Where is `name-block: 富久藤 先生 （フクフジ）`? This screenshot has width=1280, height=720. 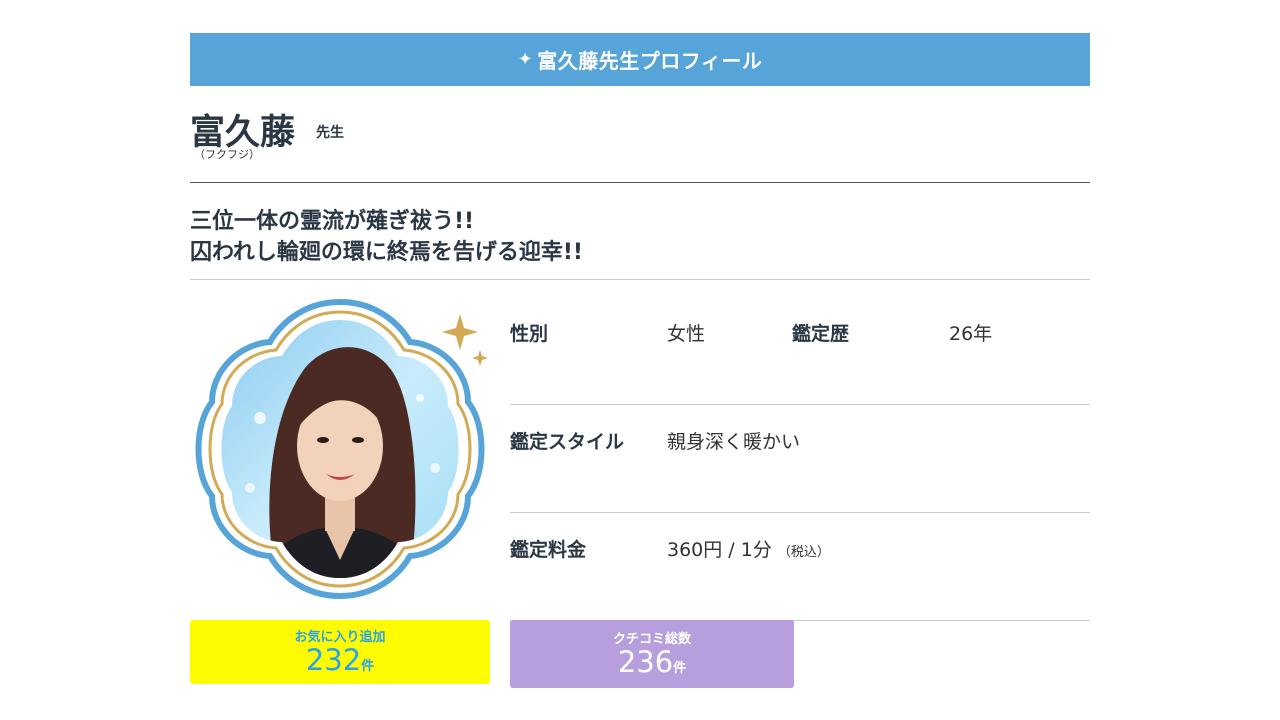
name-block: 富久藤 先生 （フクフジ） is located at coordinates (640, 134).